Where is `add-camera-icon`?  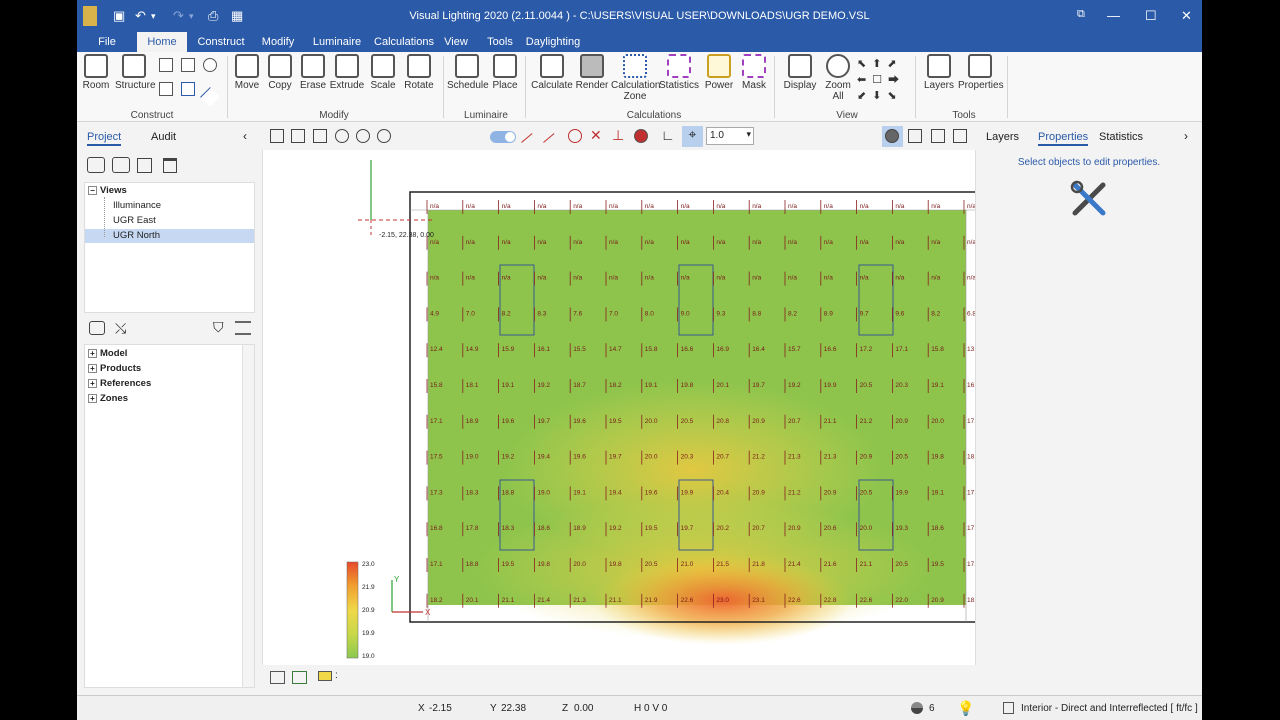
add-camera-icon is located at coordinates (121, 165).